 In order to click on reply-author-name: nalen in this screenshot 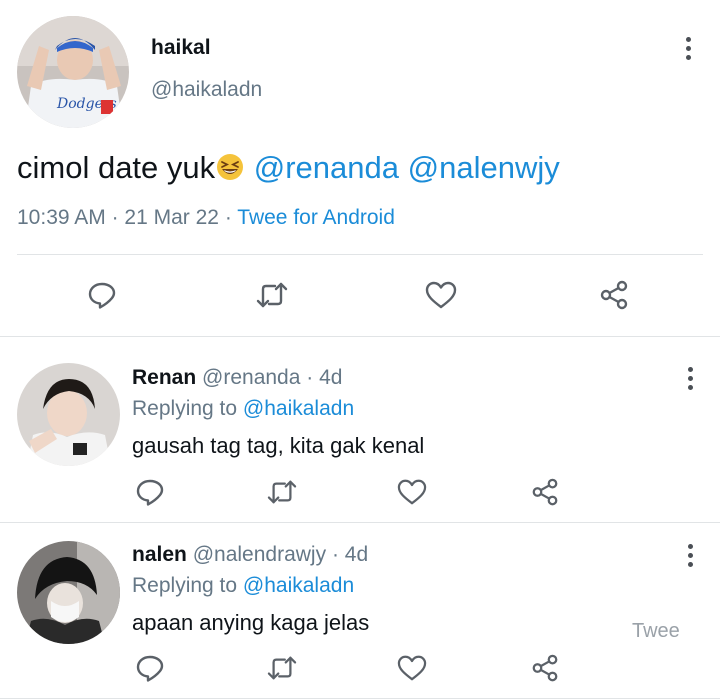, I will do `click(159, 554)`.